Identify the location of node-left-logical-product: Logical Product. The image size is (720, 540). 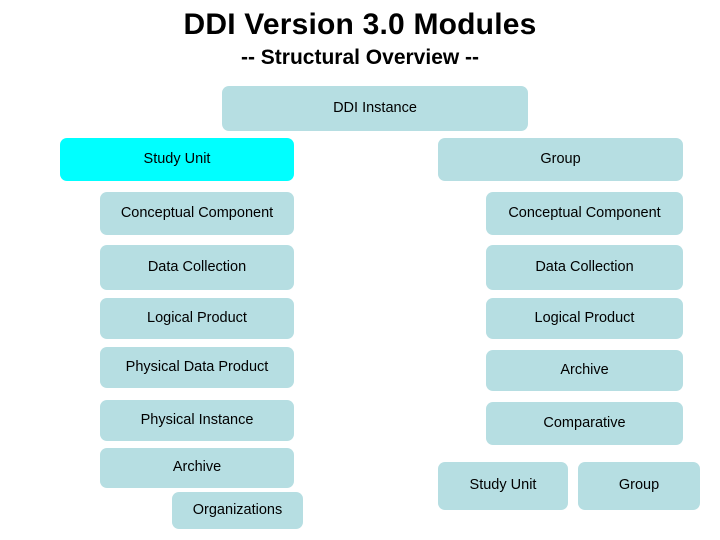
(197, 318).